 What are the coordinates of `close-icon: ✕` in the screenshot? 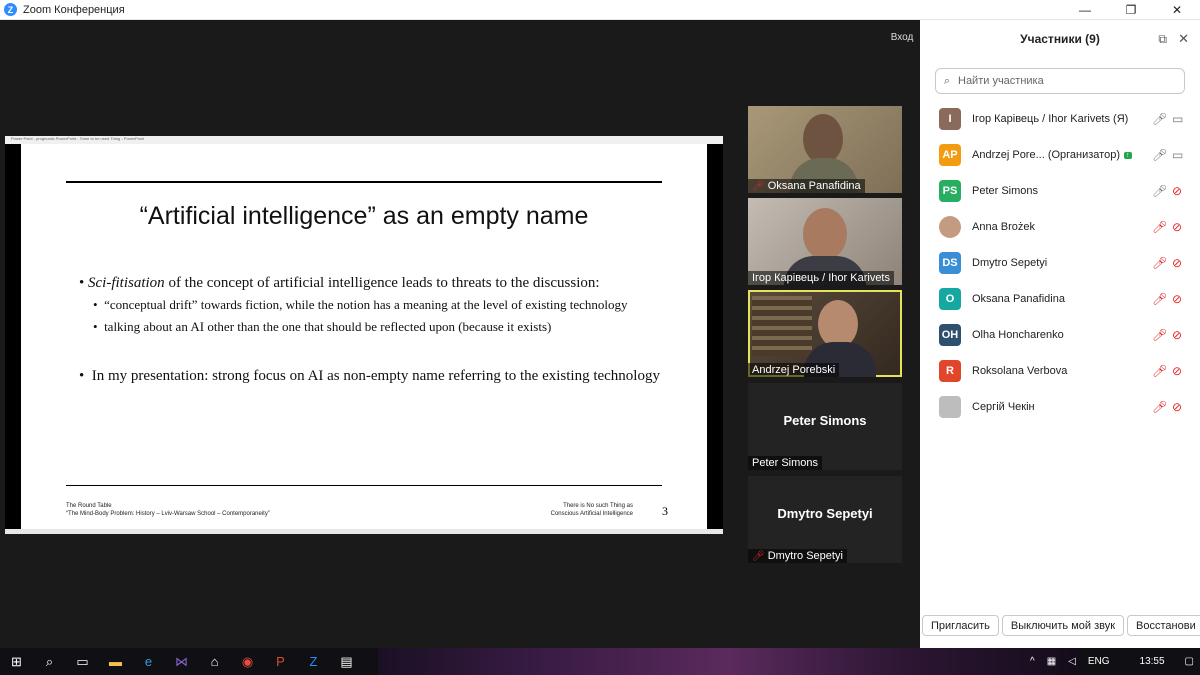 It's located at (1177, 10).